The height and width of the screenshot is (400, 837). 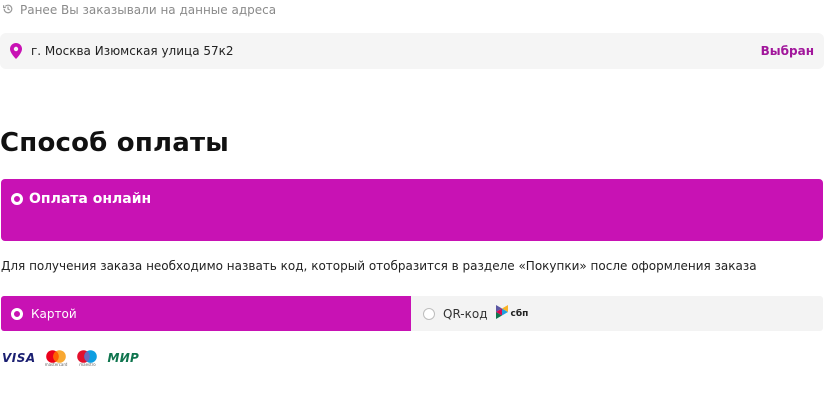 I want to click on previous-addresses-heading: Ранее Вы заказывали на данные адреса, so click(x=139, y=10).